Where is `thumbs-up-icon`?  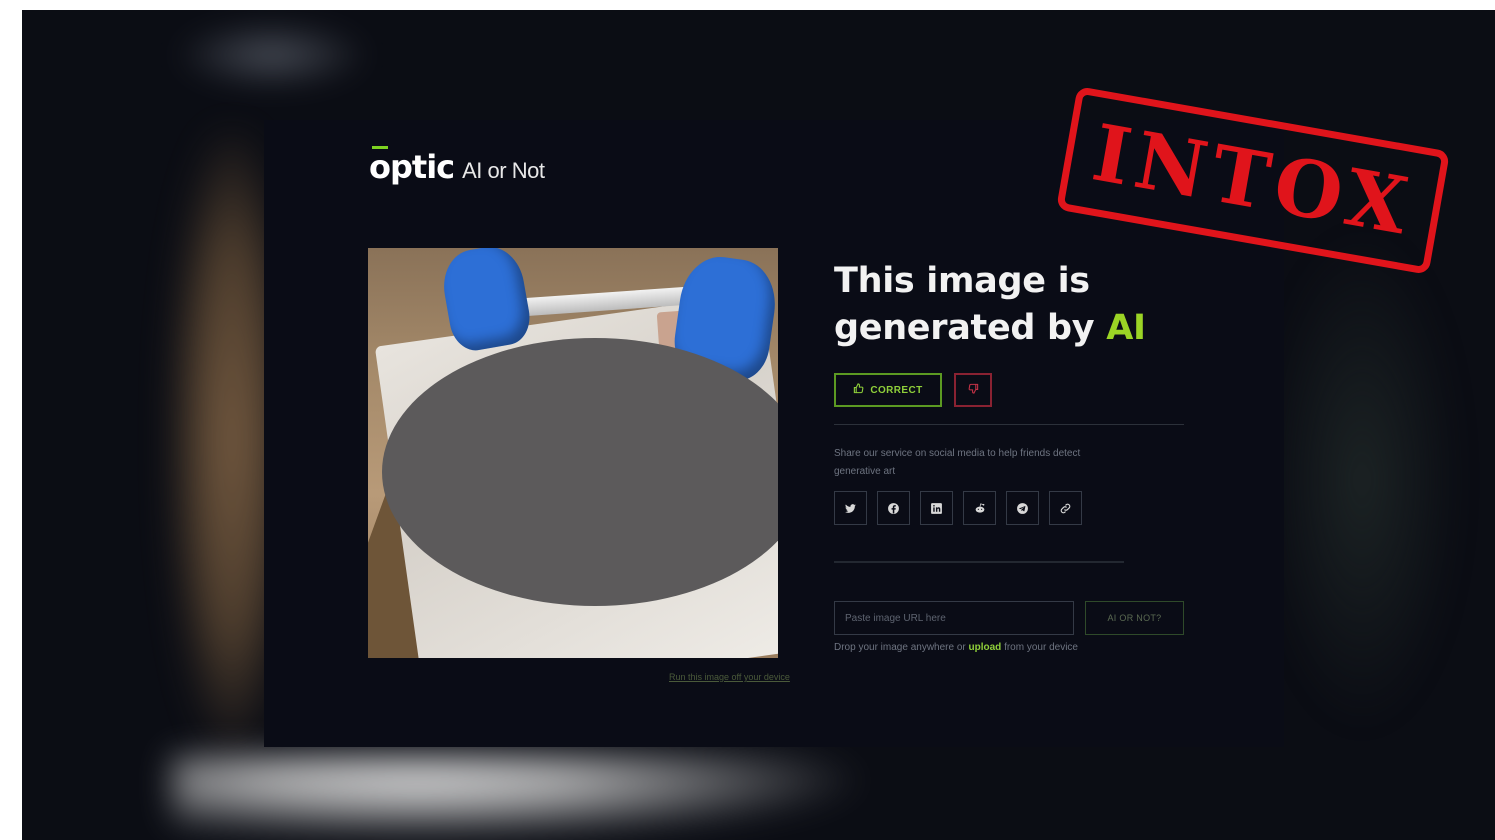 thumbs-up-icon is located at coordinates (858, 390).